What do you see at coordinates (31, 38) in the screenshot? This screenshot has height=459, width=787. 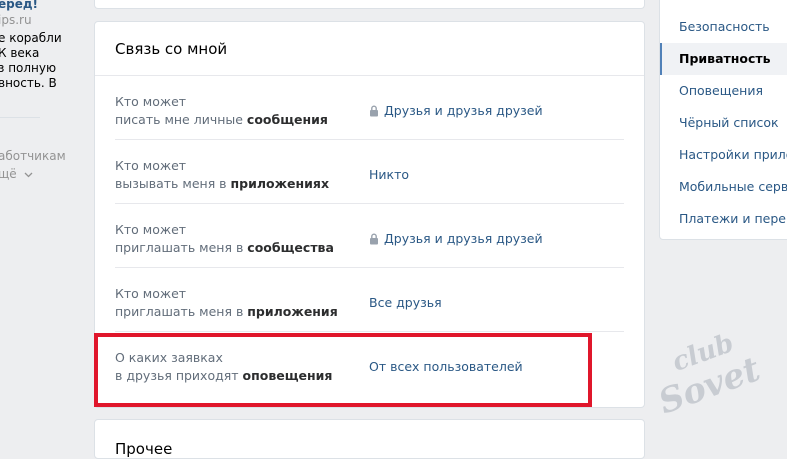 I see `ad-text-line: е корабли` at bounding box center [31, 38].